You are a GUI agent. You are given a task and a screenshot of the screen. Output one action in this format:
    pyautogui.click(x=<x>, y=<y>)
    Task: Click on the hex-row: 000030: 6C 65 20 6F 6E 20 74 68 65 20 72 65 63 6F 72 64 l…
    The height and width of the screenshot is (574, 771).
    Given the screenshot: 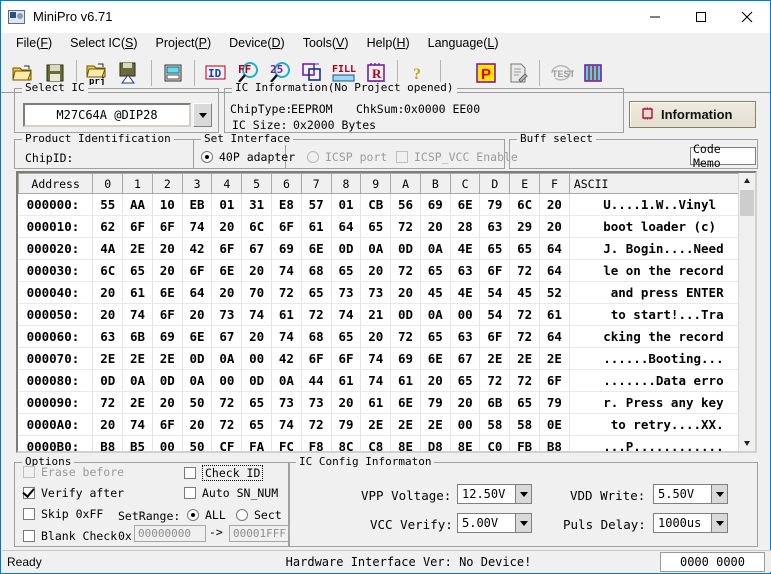 What is the action you would take?
    pyautogui.click(x=386, y=270)
    